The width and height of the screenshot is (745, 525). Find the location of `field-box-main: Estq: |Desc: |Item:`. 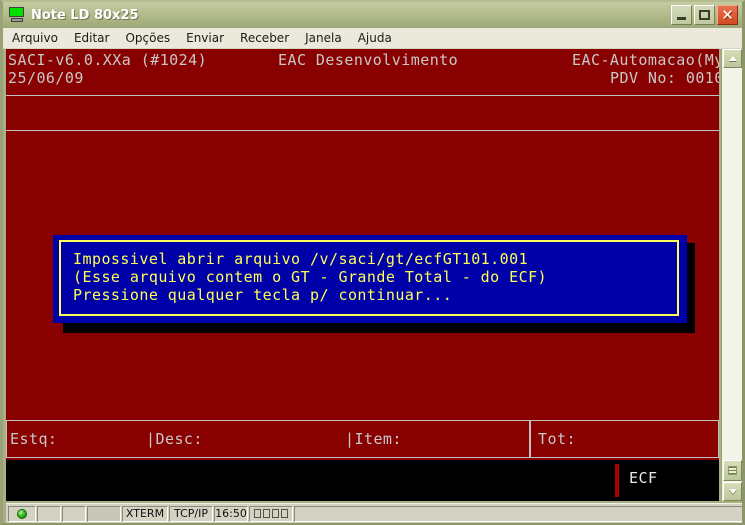

field-box-main: Estq: |Desc: |Item: is located at coordinates (268, 439).